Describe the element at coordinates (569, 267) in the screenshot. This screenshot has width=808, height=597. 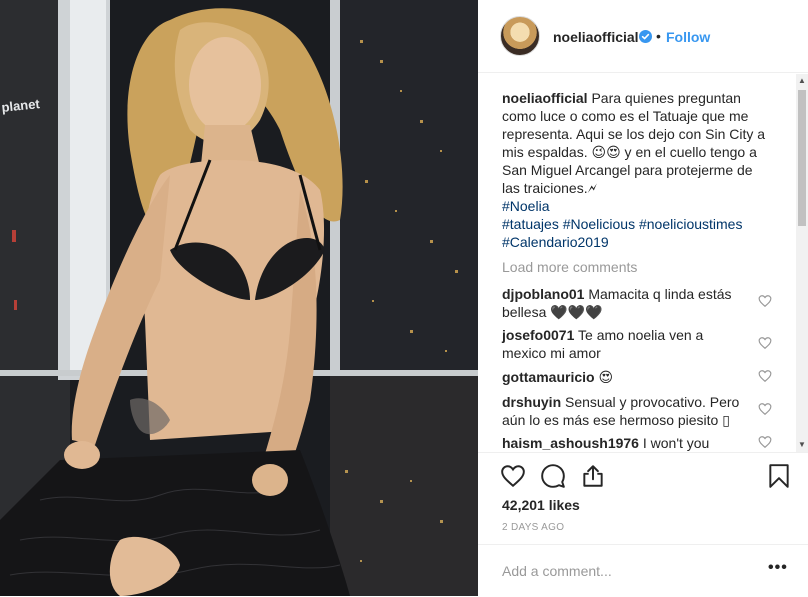
I see `load-more-comments-button: Load more comments` at that location.